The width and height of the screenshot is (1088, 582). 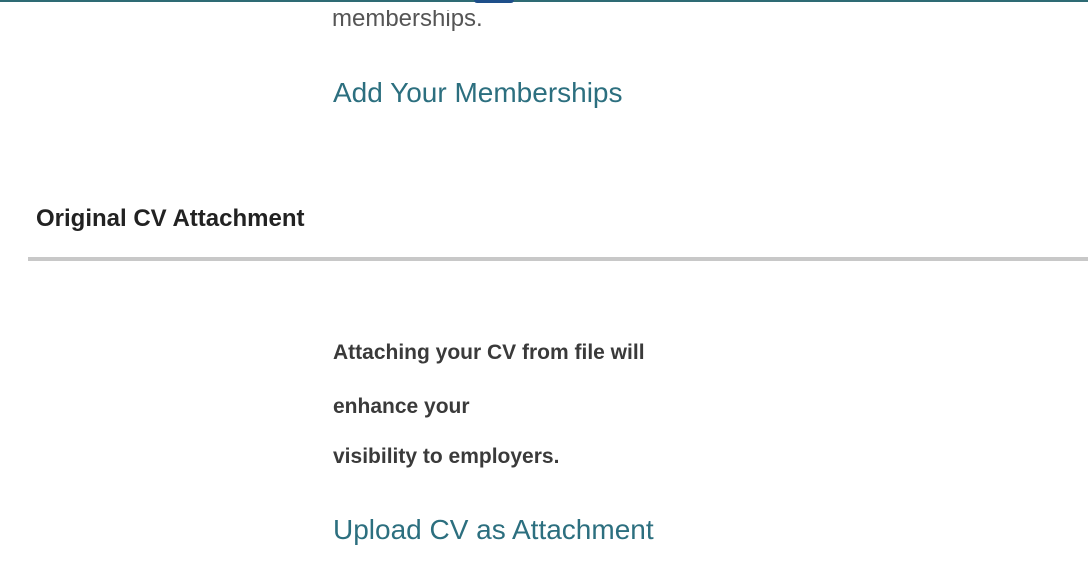 I want to click on cv-attachment-description-line: Attaching your CV from file will, so click(x=489, y=352).